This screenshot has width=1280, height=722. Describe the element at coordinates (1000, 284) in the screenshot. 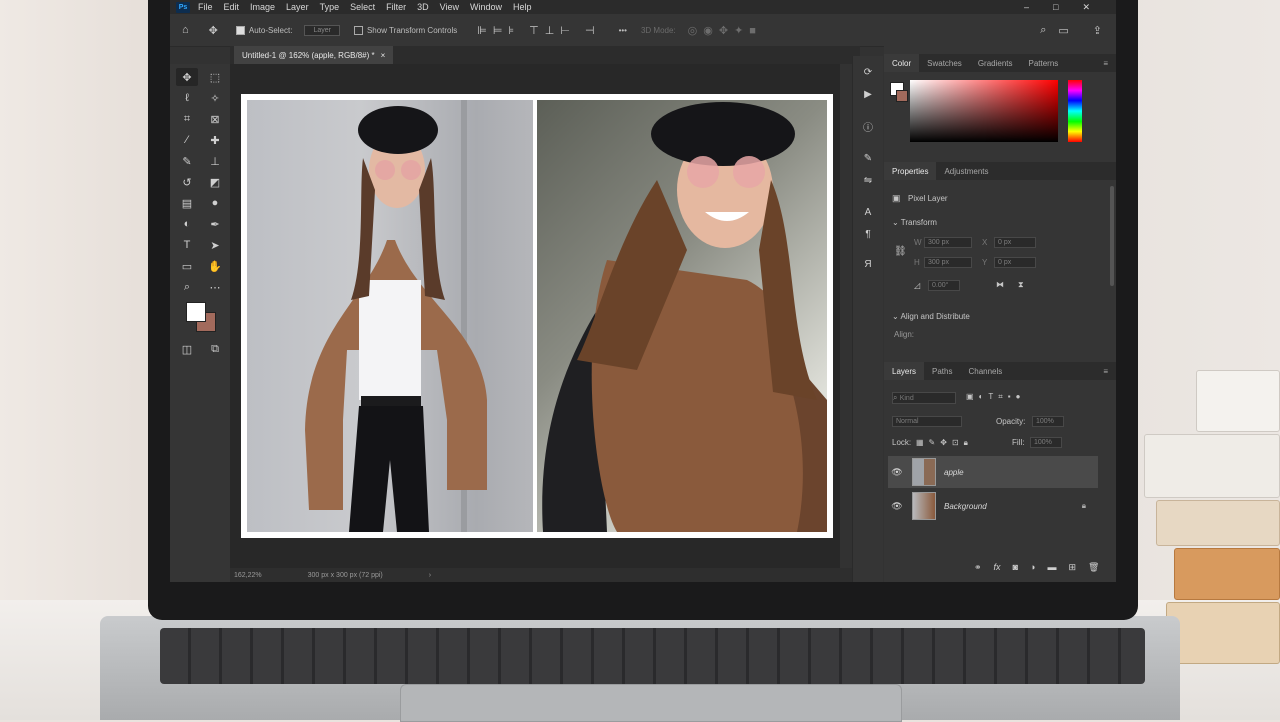

I see `flip-horizontal-icon: ⧓` at that location.